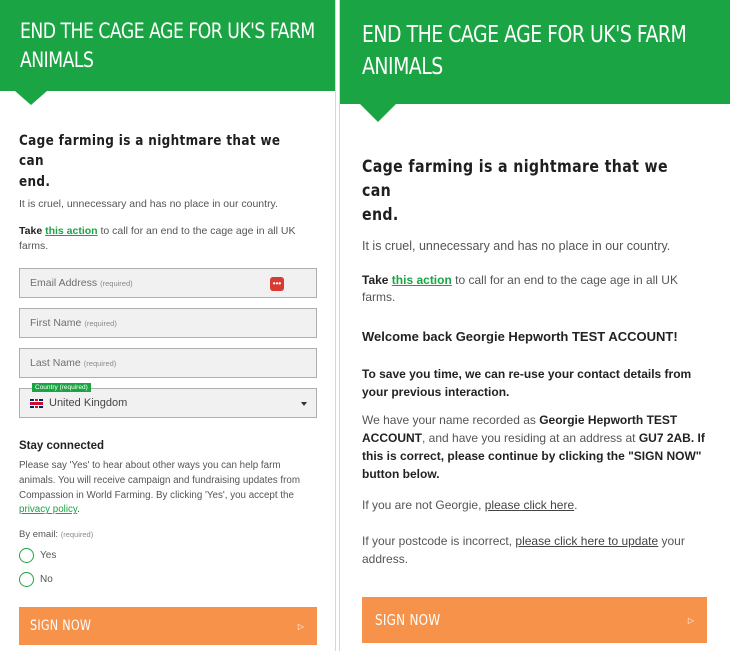 This screenshot has height=651, width=730. What do you see at coordinates (168, 626) in the screenshot?
I see `sign-now-button: SIGN NOW ▷` at bounding box center [168, 626].